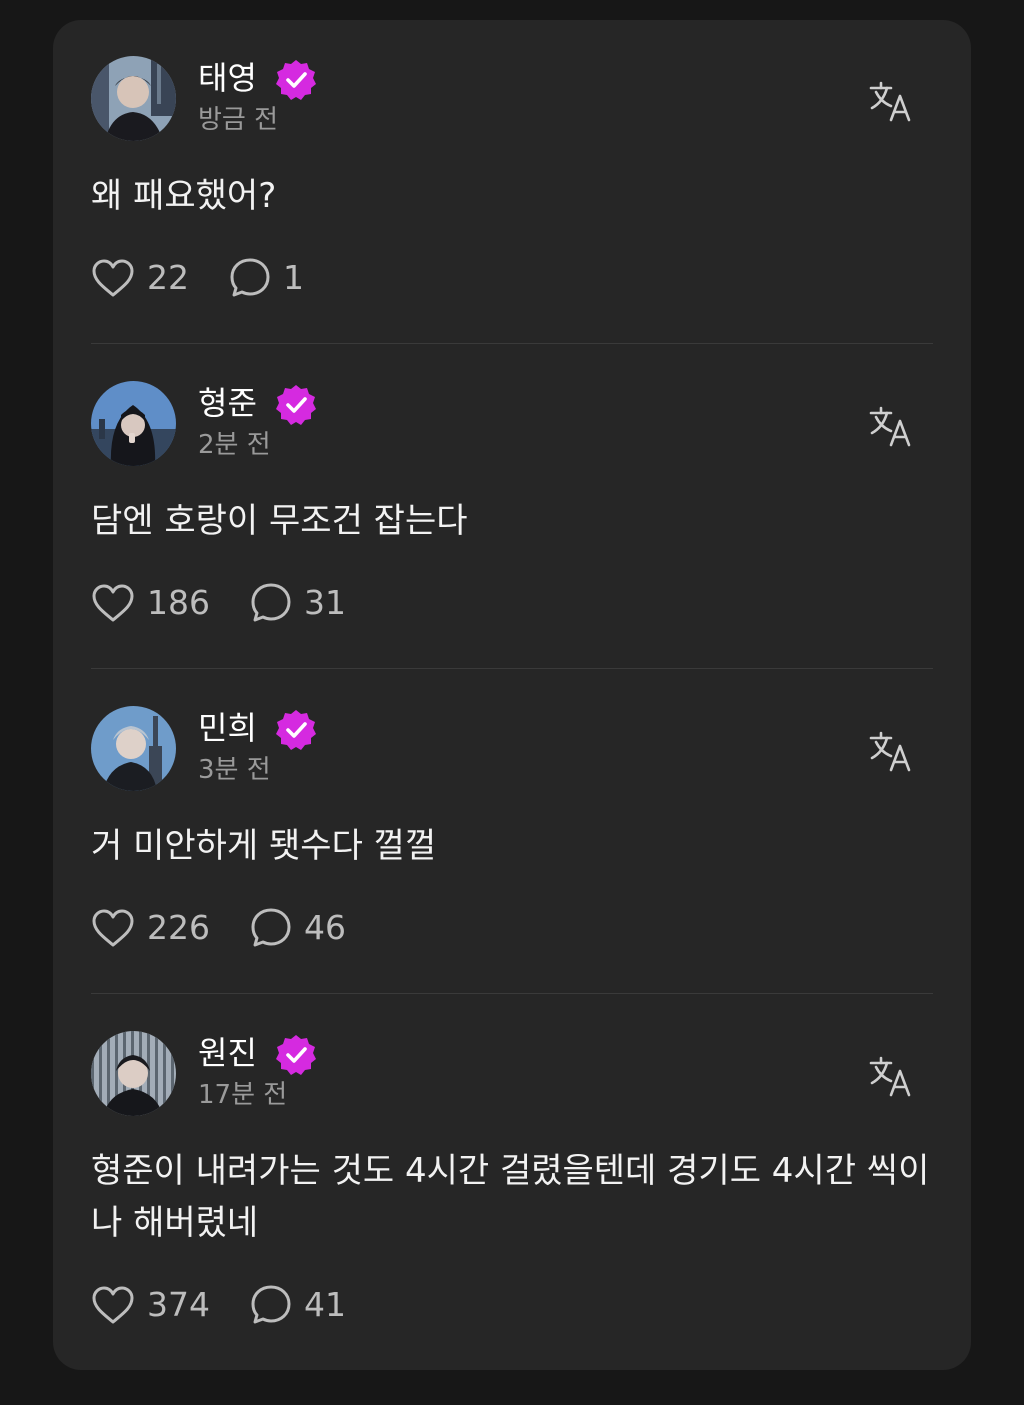 Image resolution: width=1024 pixels, height=1405 pixels. Describe the element at coordinates (178, 602) in the screenshot. I see `like-count: 186` at that location.